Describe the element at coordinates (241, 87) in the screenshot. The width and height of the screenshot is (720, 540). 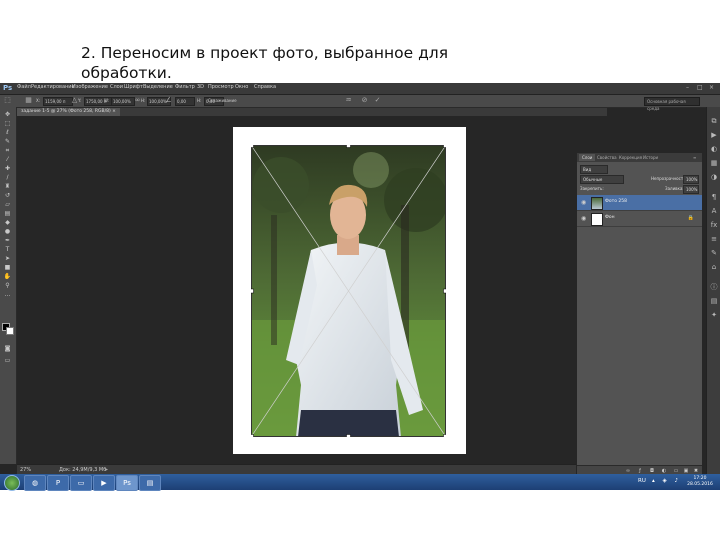
I see `menu-window: Окно` at that location.